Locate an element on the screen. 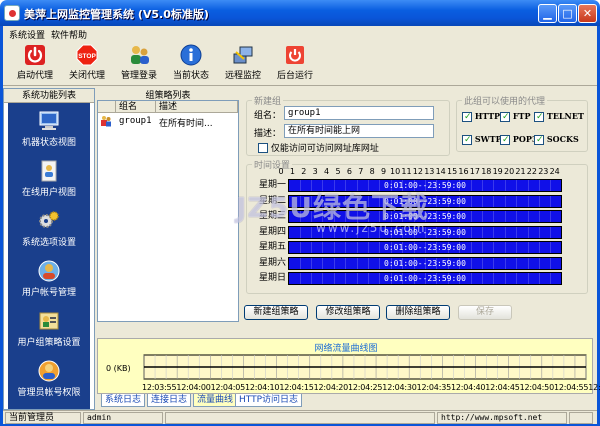 Image resolution: width=600 pixels, height=426 pixels. hour-label: 12 is located at coordinates (417, 171).